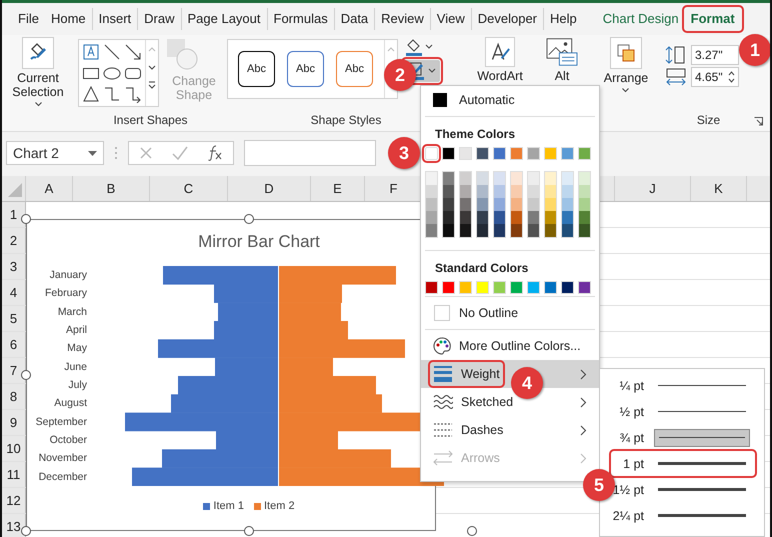 This screenshot has width=772, height=537. I want to click on height-field: 3.27", so click(715, 55).